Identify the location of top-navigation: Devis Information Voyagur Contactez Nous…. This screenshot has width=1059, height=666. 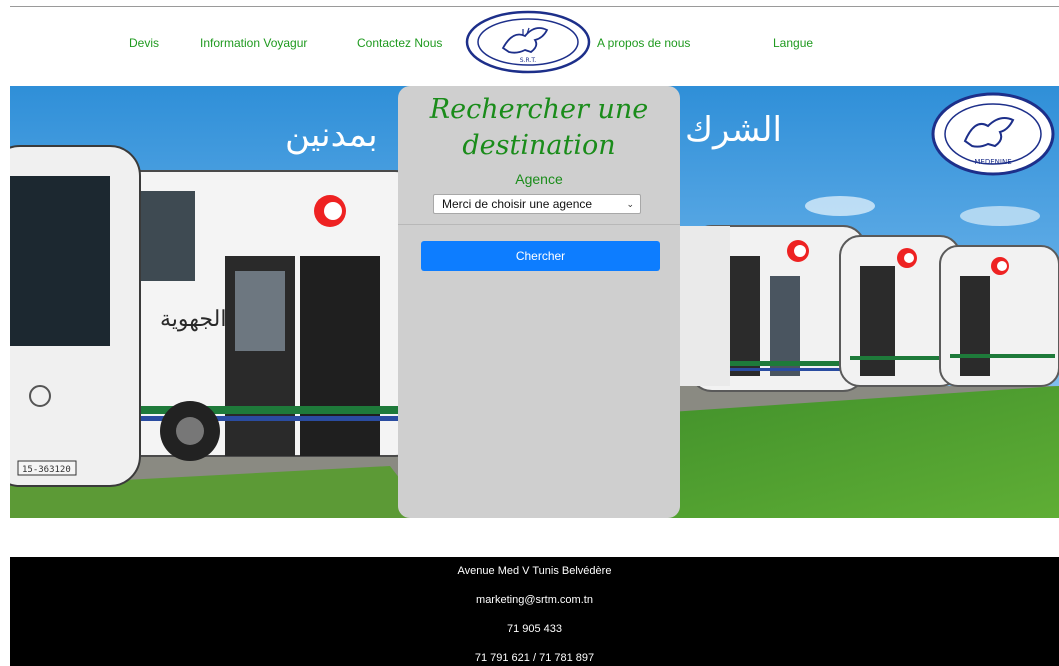
(529, 43).